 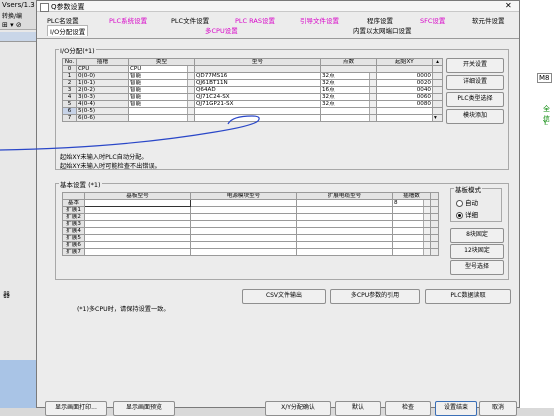 I want to click on model-cell: QJ61BT11N, so click(x=257, y=83).